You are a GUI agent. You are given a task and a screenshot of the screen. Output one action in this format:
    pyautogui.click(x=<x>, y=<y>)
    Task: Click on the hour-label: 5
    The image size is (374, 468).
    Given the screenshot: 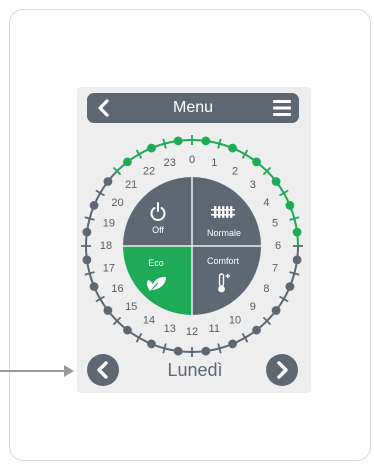 What is the action you would take?
    pyautogui.click(x=275, y=224)
    